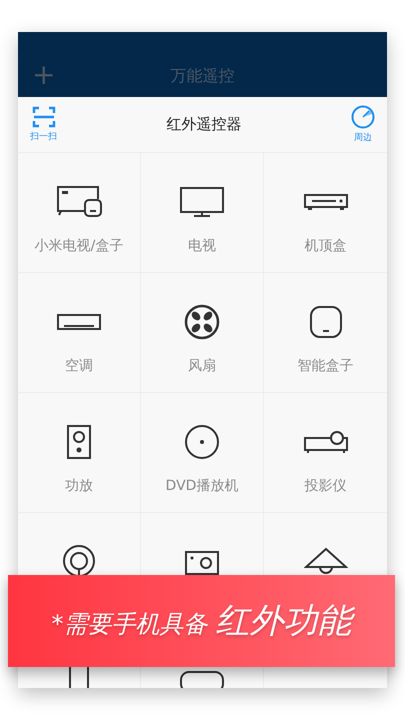  Describe the element at coordinates (326, 366) in the screenshot. I see `device-label: 智能盒子` at that location.